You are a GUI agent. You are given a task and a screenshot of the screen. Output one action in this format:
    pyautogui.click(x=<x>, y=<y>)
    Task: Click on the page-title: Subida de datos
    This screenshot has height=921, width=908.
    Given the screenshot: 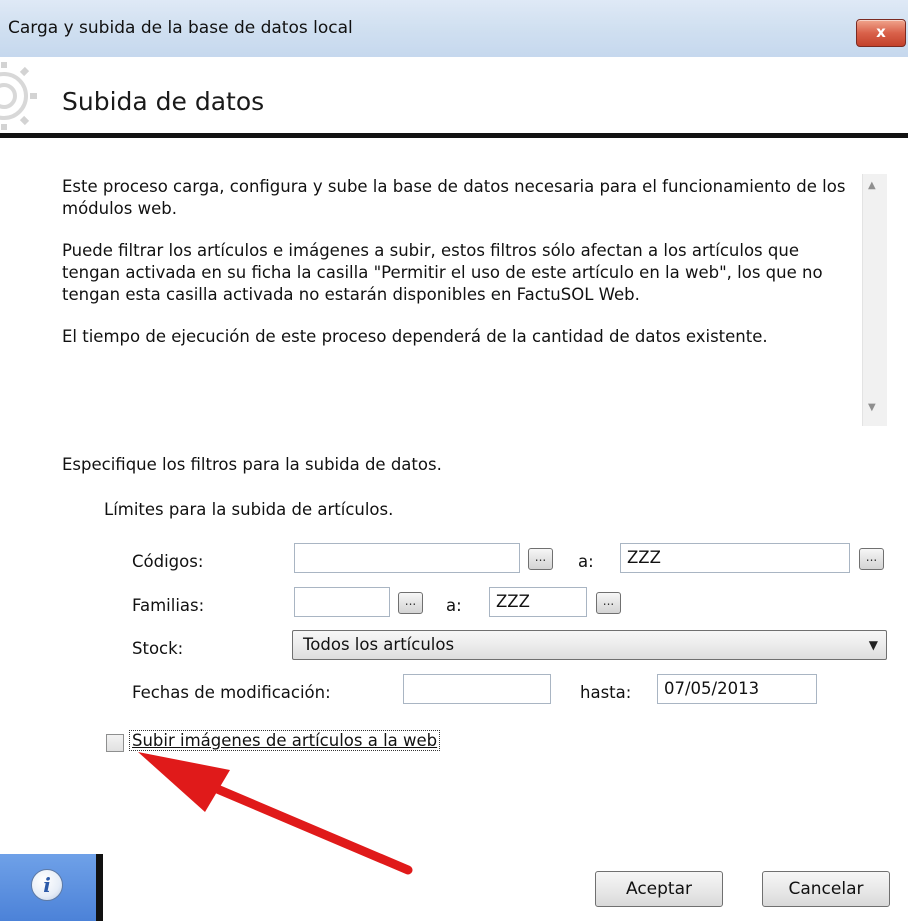 What is the action you would take?
    pyautogui.click(x=163, y=101)
    